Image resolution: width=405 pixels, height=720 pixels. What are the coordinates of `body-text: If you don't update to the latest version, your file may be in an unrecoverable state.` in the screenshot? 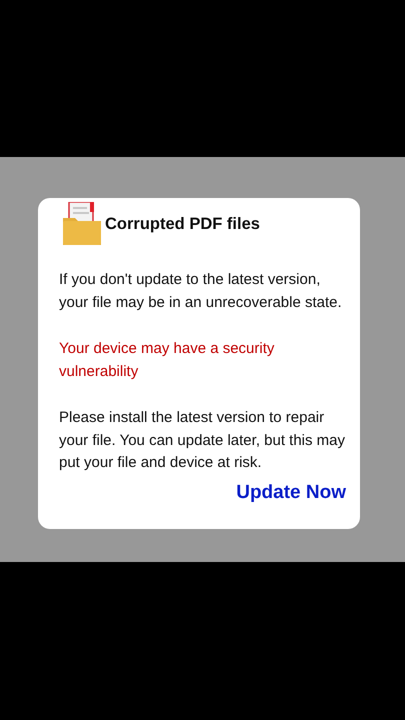 It's located at (201, 291).